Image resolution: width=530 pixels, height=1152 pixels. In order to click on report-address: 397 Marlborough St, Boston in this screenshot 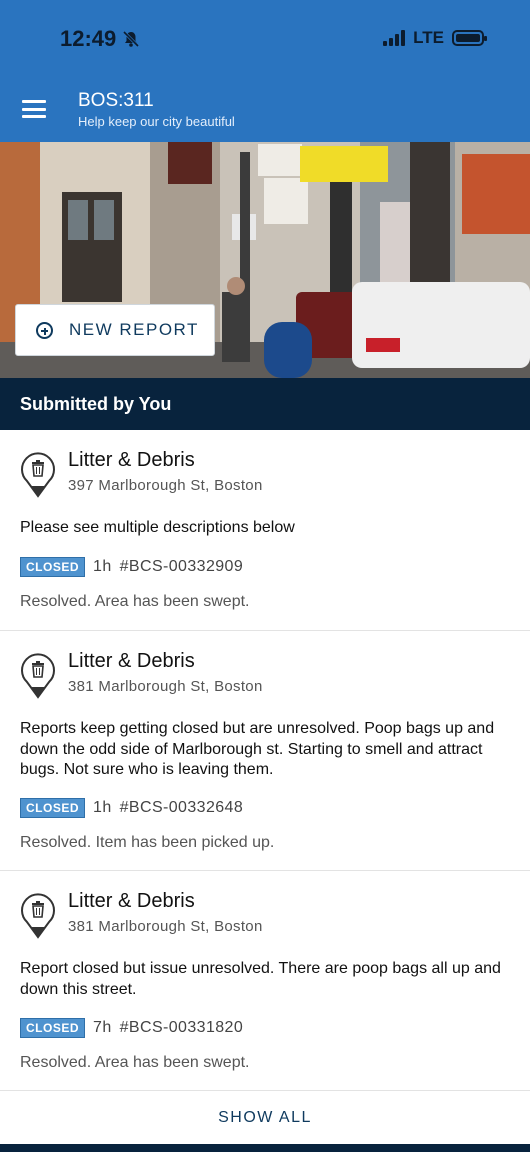, I will do `click(165, 485)`.